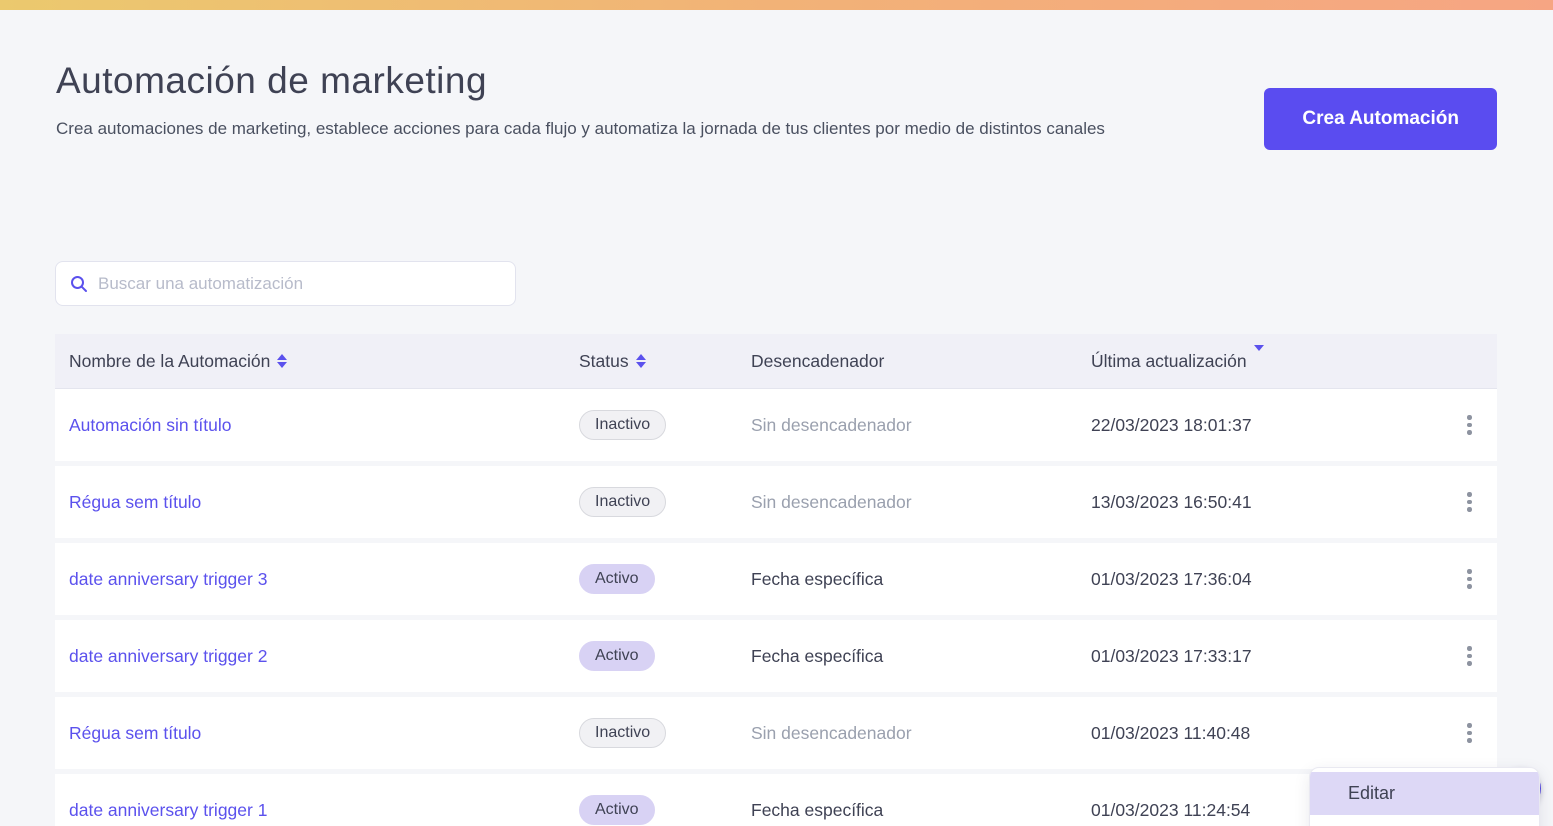 The height and width of the screenshot is (826, 1553). Describe the element at coordinates (324, 425) in the screenshot. I see `automation-name-link: Automación sin título` at that location.